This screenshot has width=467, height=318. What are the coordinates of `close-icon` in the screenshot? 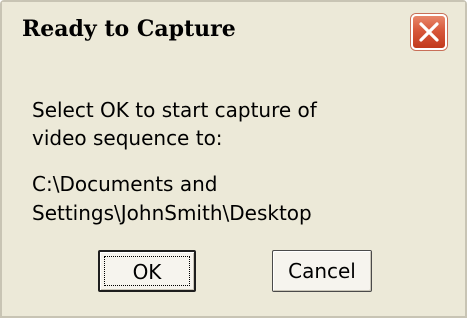 It's located at (429, 32).